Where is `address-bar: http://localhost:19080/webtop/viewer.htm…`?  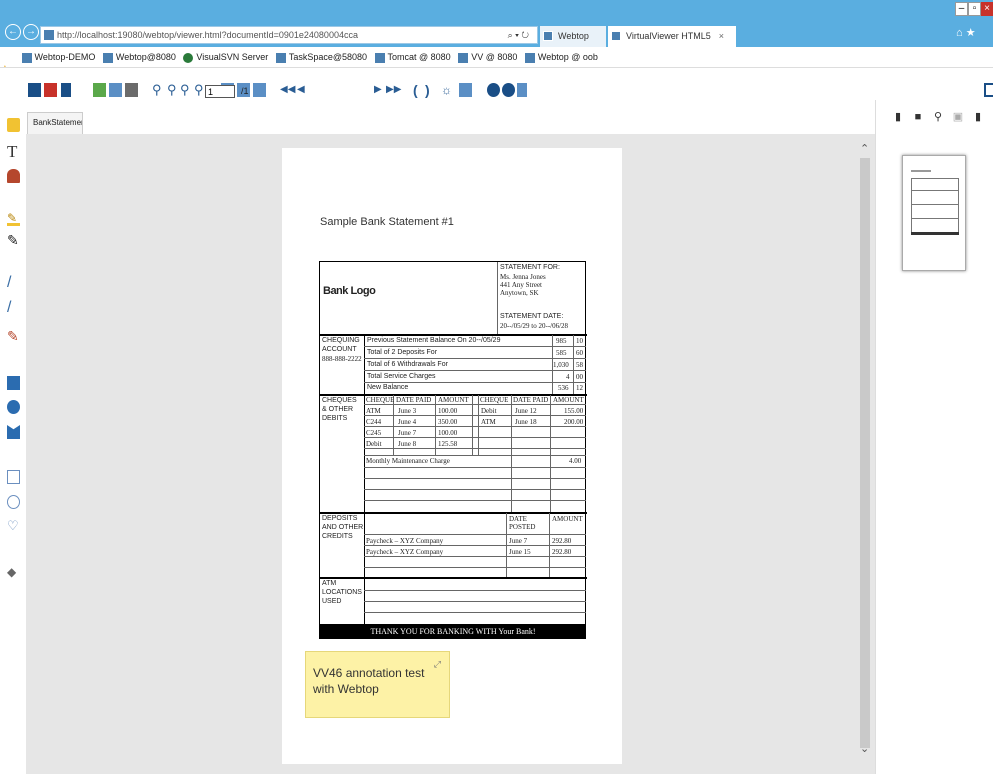 address-bar: http://localhost:19080/webtop/viewer.htm… is located at coordinates (289, 35).